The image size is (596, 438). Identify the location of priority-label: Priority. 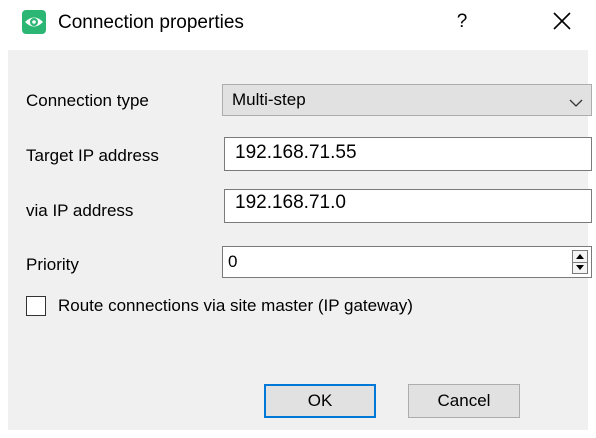
(52, 264).